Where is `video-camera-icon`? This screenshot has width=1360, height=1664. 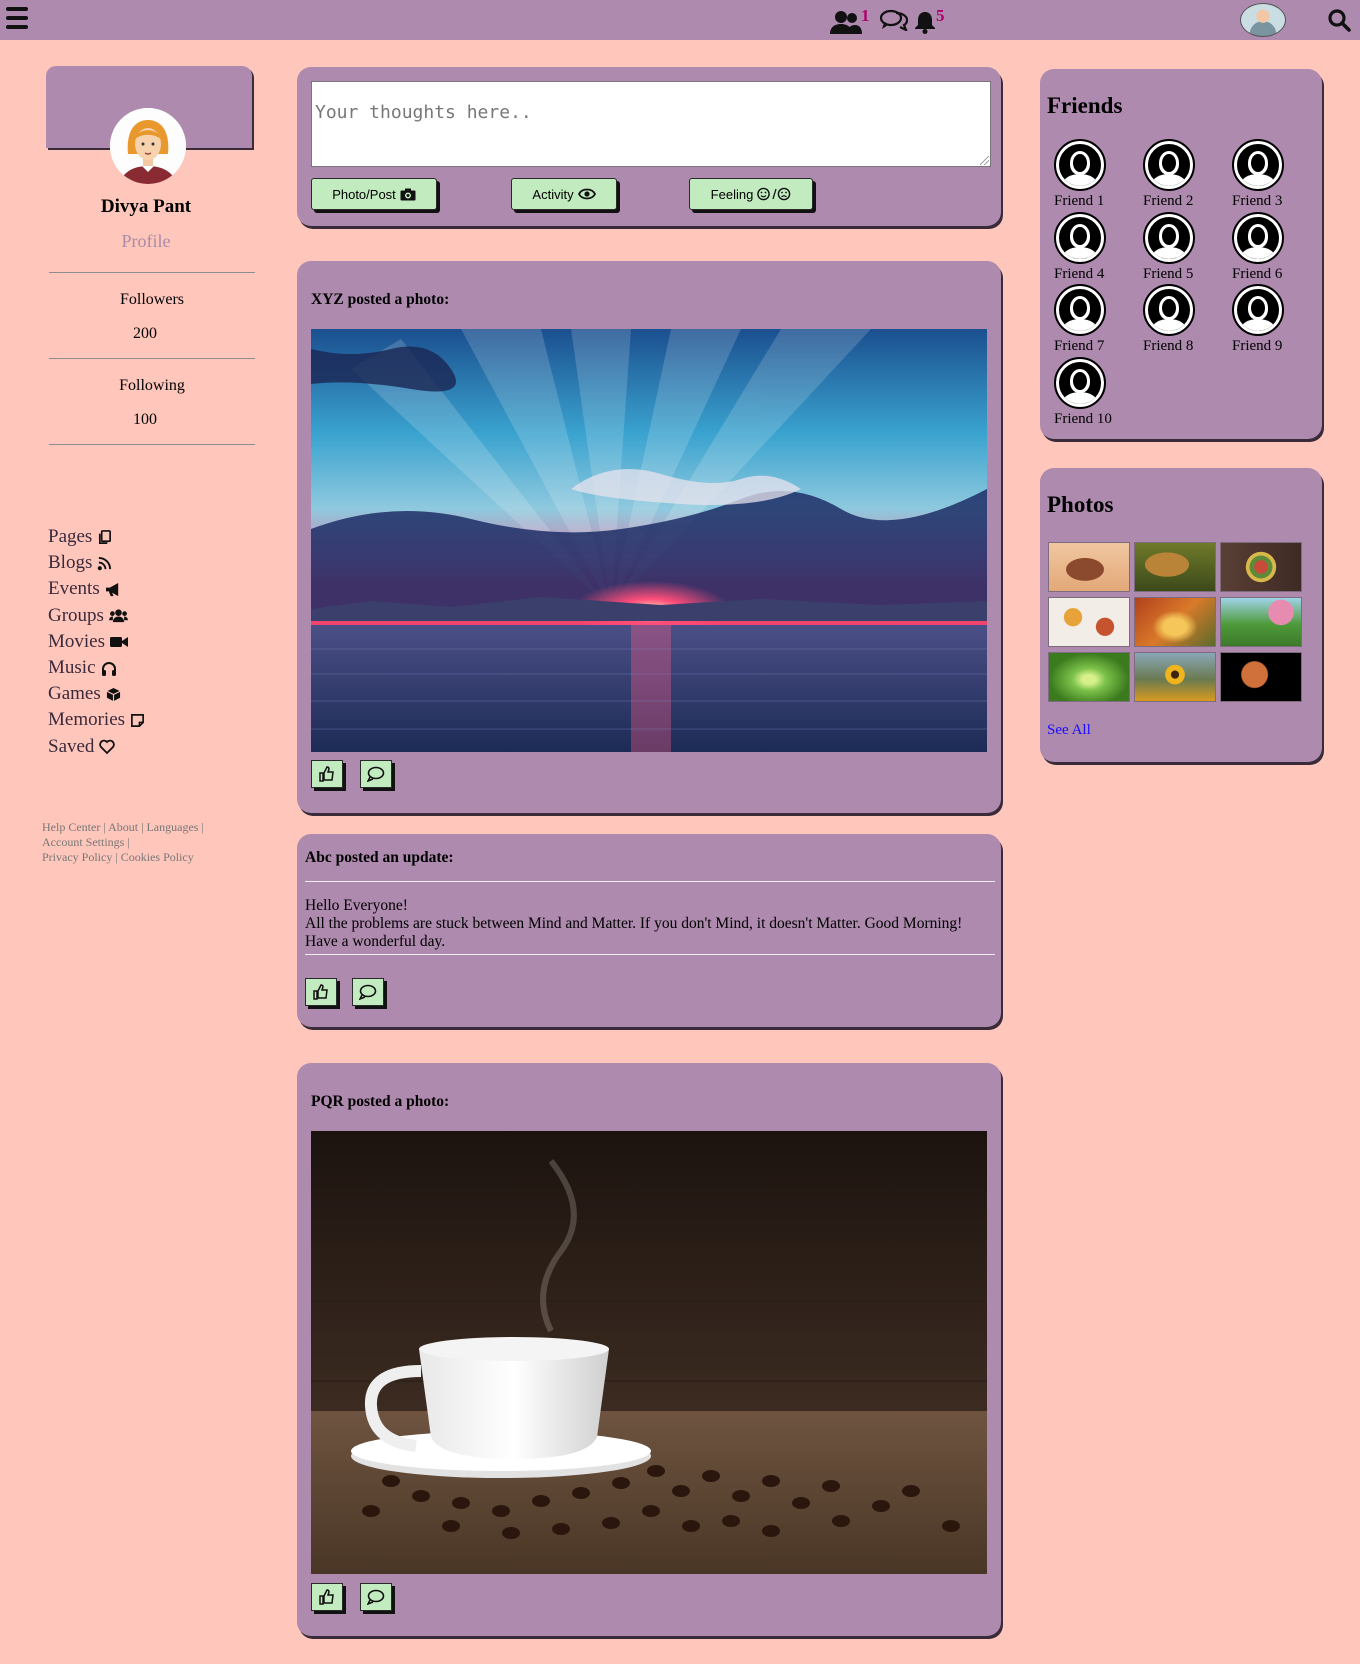 video-camera-icon is located at coordinates (119, 641).